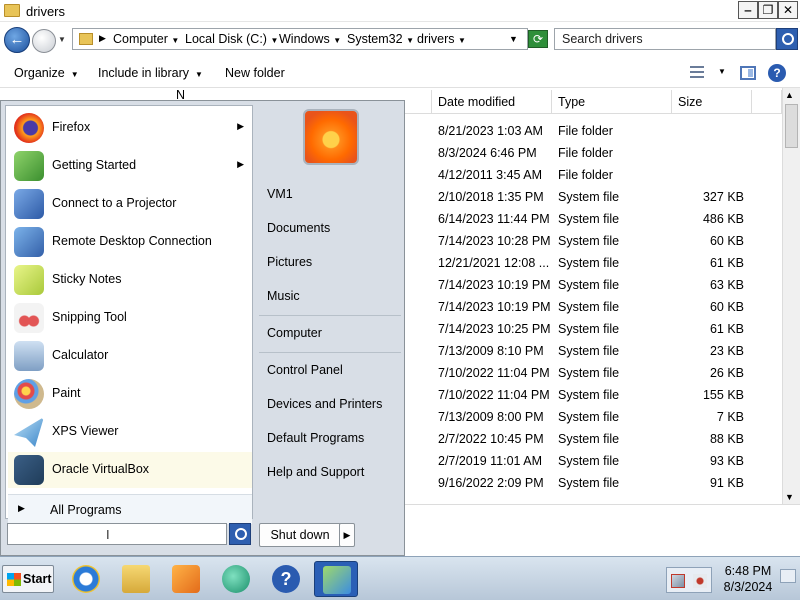  I want to click on taskbar: Start ? 6:48 PM 8/3/2024, so click(400, 578).